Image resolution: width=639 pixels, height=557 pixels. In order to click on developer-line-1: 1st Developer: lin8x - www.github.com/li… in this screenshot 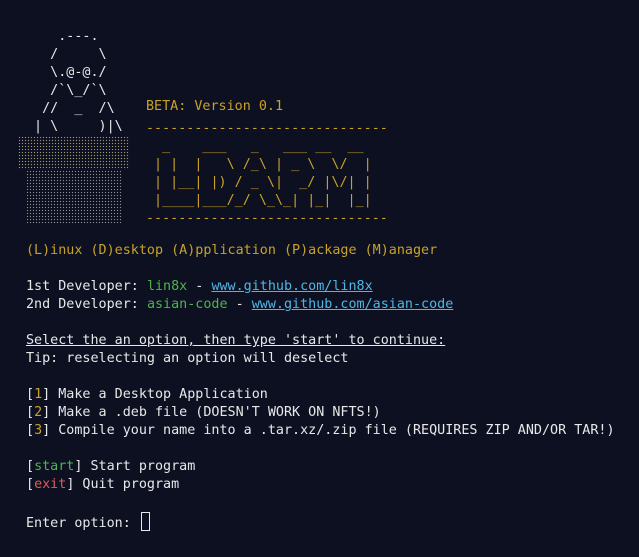, I will do `click(199, 287)`.